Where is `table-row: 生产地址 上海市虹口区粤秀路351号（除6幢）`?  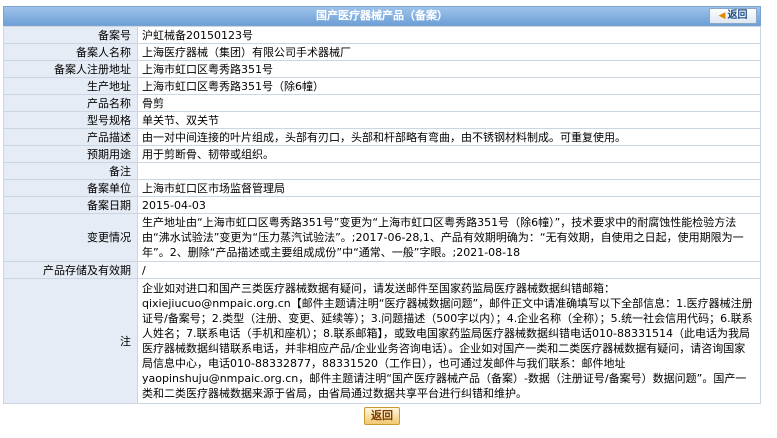
table-row: 生产地址 上海市虹口区粤秀路351号（除6幢） is located at coordinates (382, 86).